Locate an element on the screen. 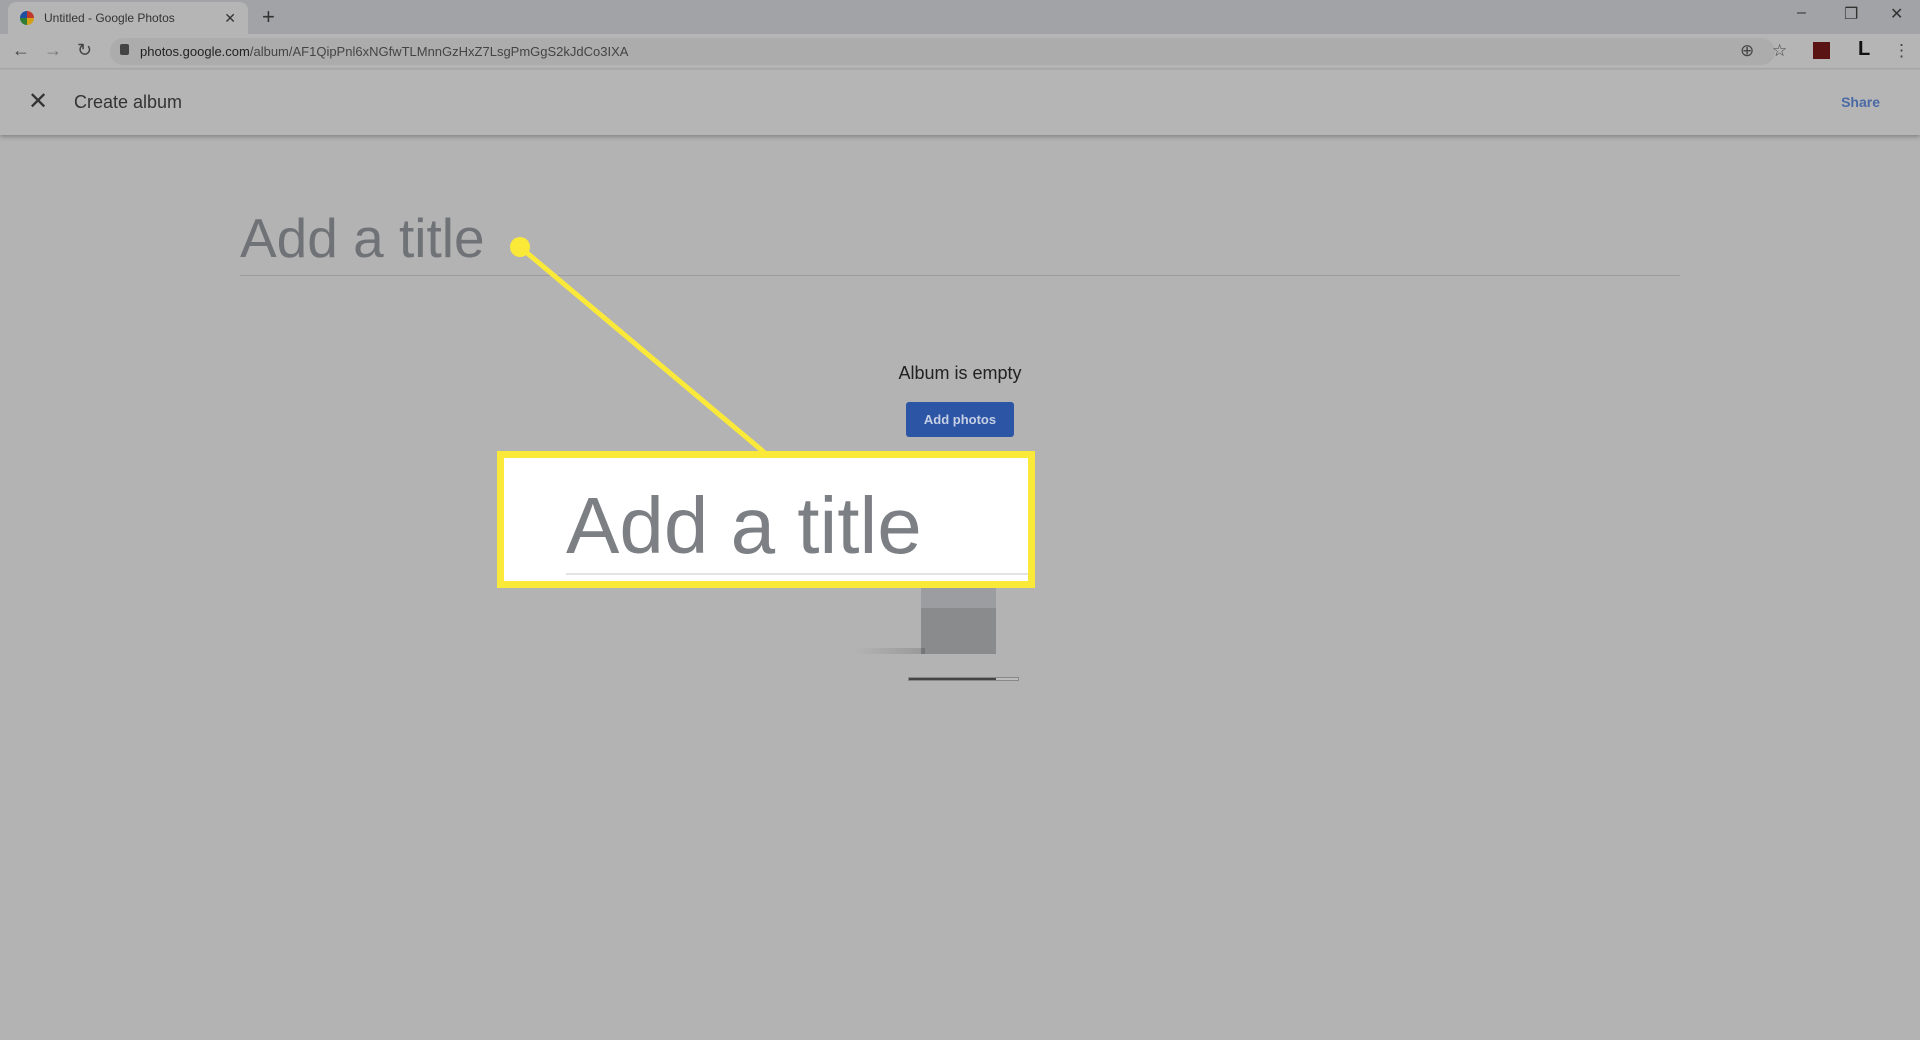 This screenshot has width=1920, height=1040. callout-underline is located at coordinates (797, 574).